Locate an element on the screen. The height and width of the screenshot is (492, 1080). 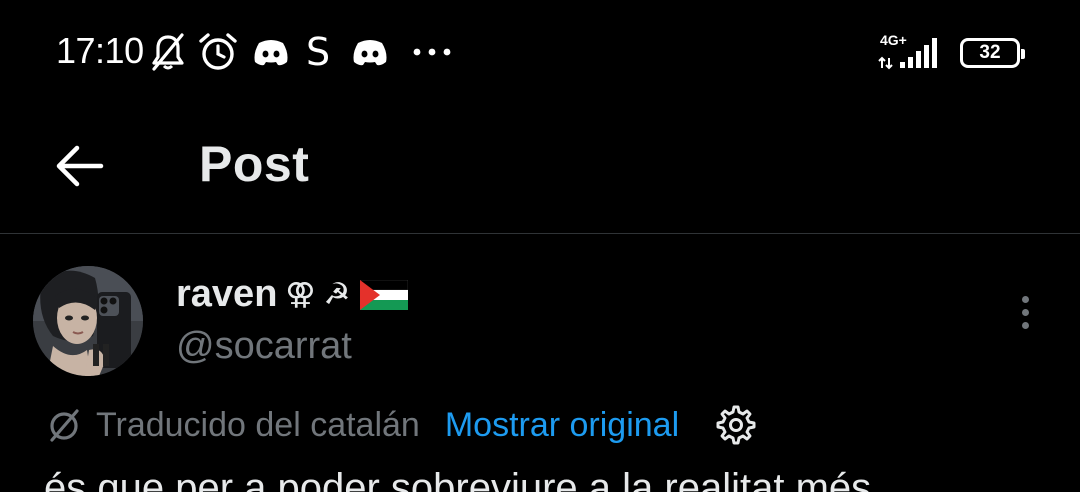
battery-icon: 32 is located at coordinates (992, 53).